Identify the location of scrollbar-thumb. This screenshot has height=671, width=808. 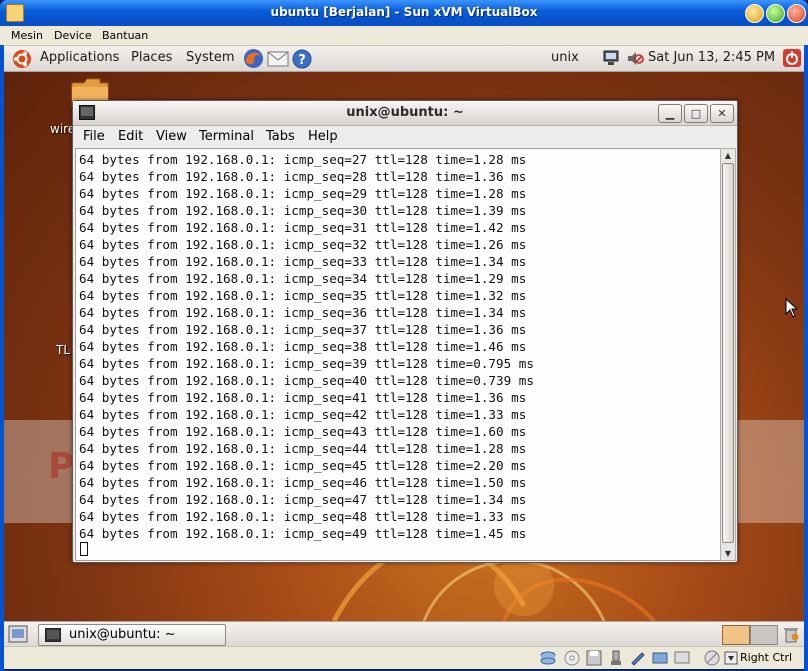
(728, 353).